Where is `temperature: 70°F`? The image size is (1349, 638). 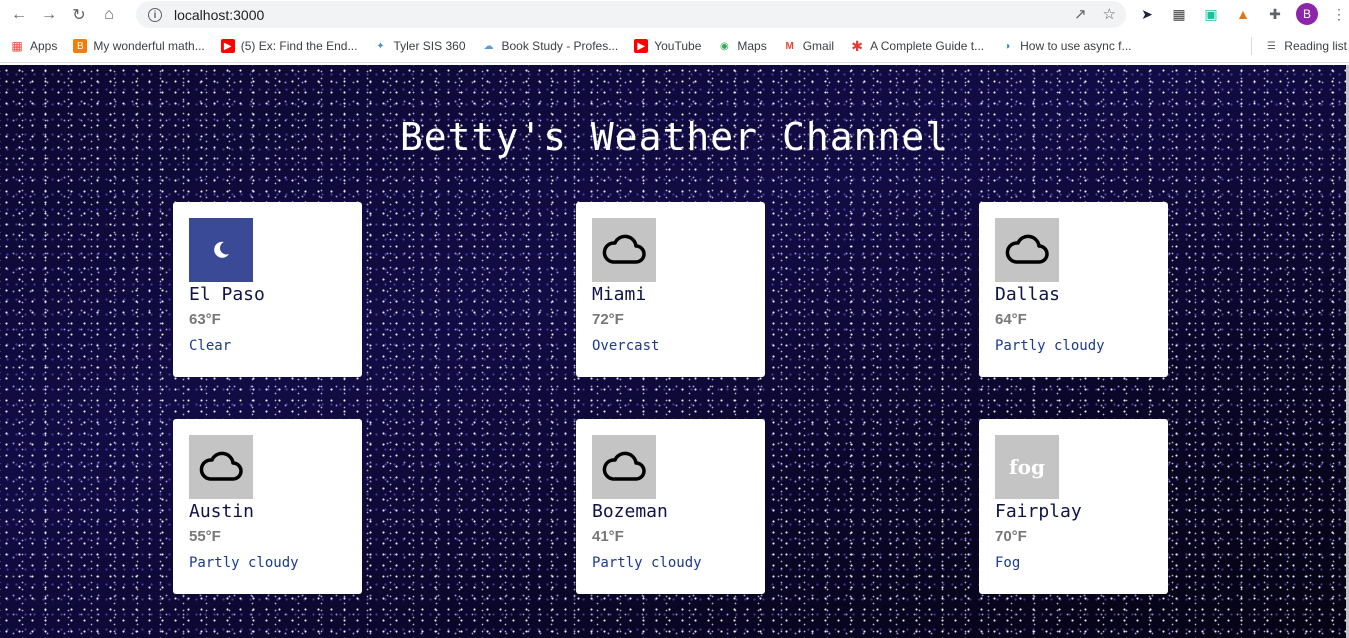
temperature: 70°F is located at coordinates (1011, 536).